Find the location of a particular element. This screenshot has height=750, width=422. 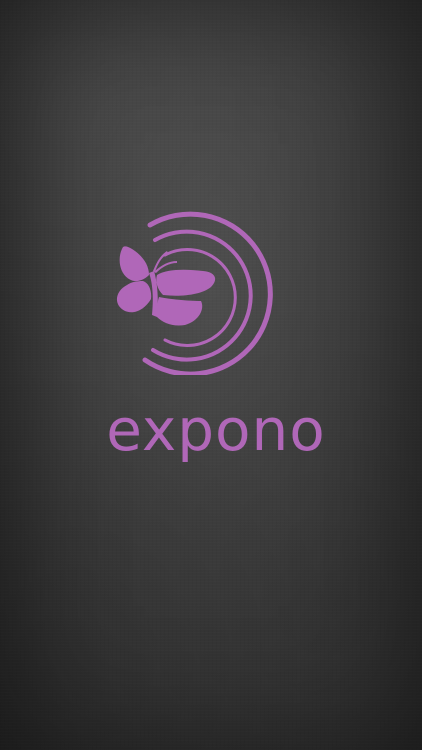

butterfly-icon is located at coordinates (190, 291).